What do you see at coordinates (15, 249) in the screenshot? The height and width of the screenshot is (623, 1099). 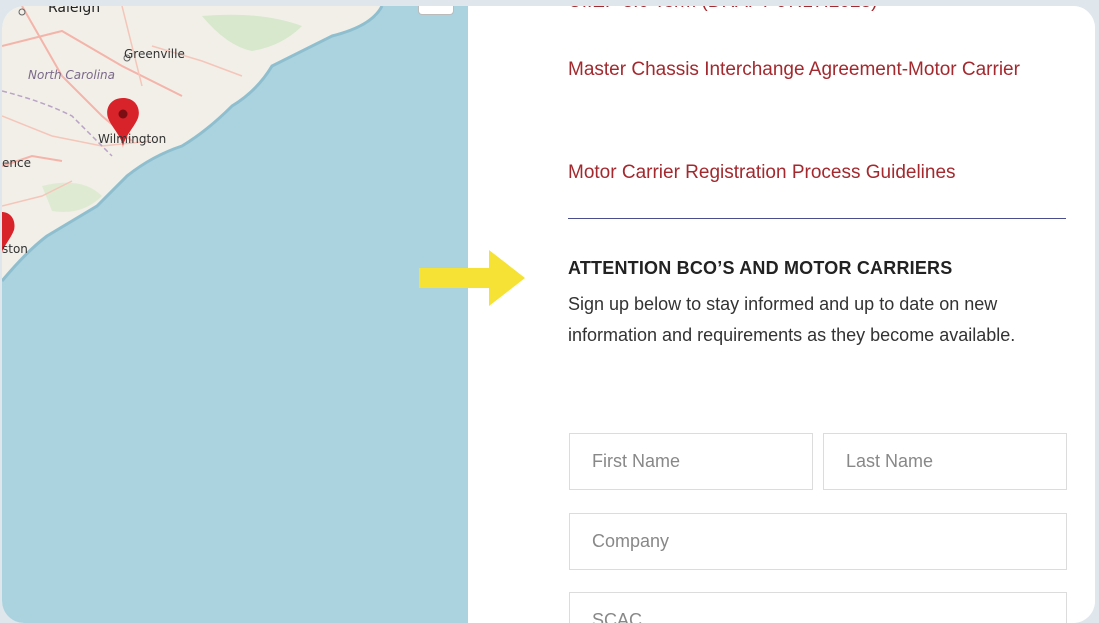 I see `map-label-charleston: ston` at bounding box center [15, 249].